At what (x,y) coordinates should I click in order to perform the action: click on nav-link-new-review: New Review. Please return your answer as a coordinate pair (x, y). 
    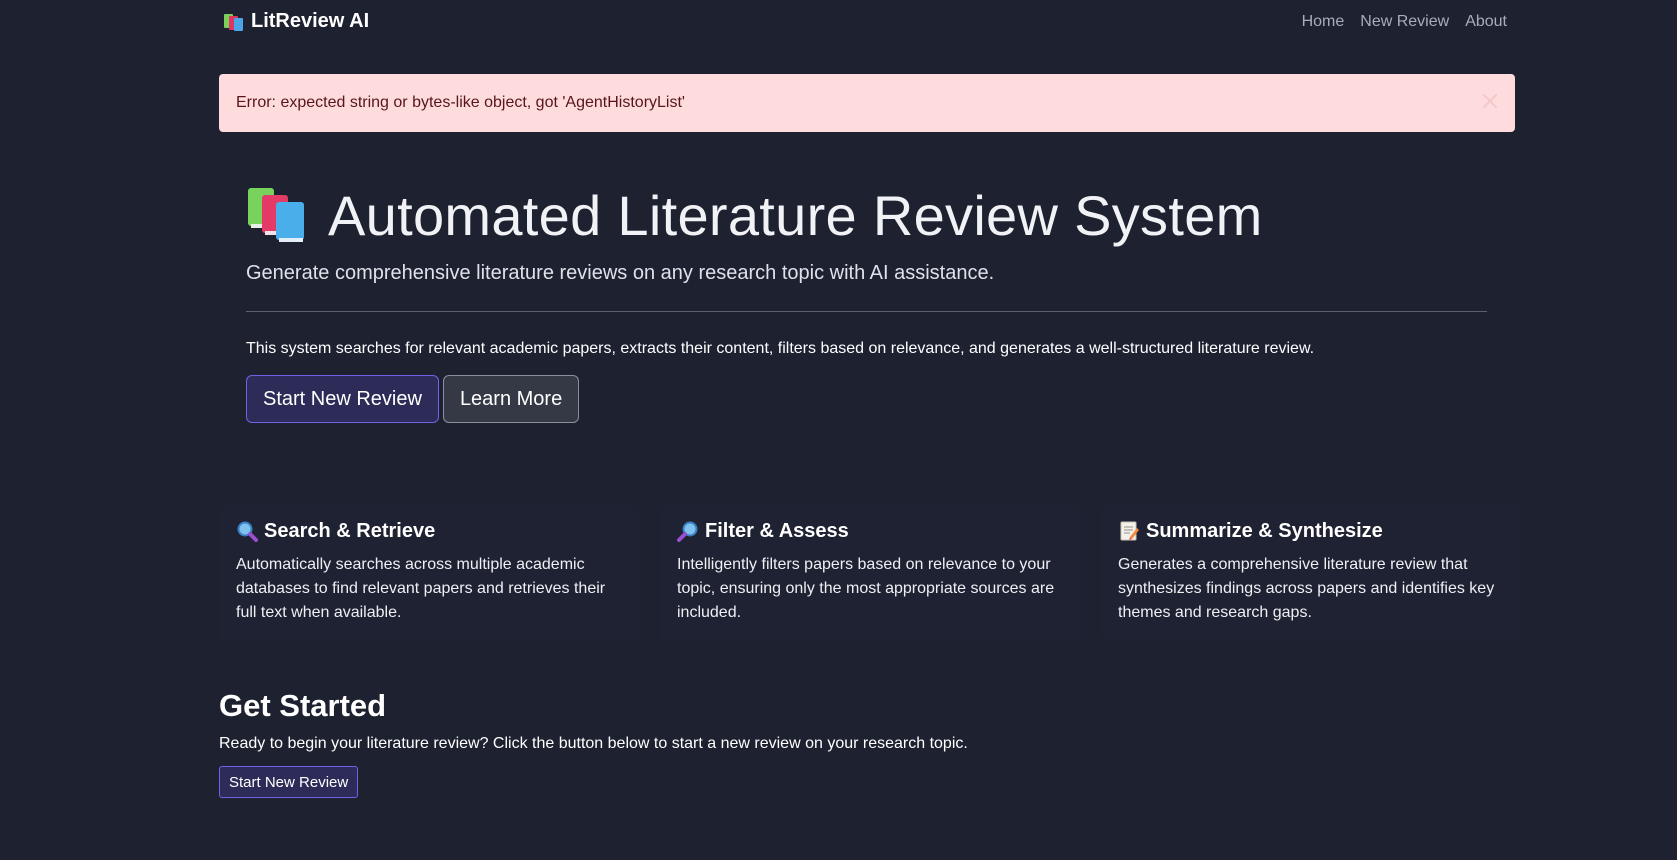
    Looking at the image, I should click on (1404, 22).